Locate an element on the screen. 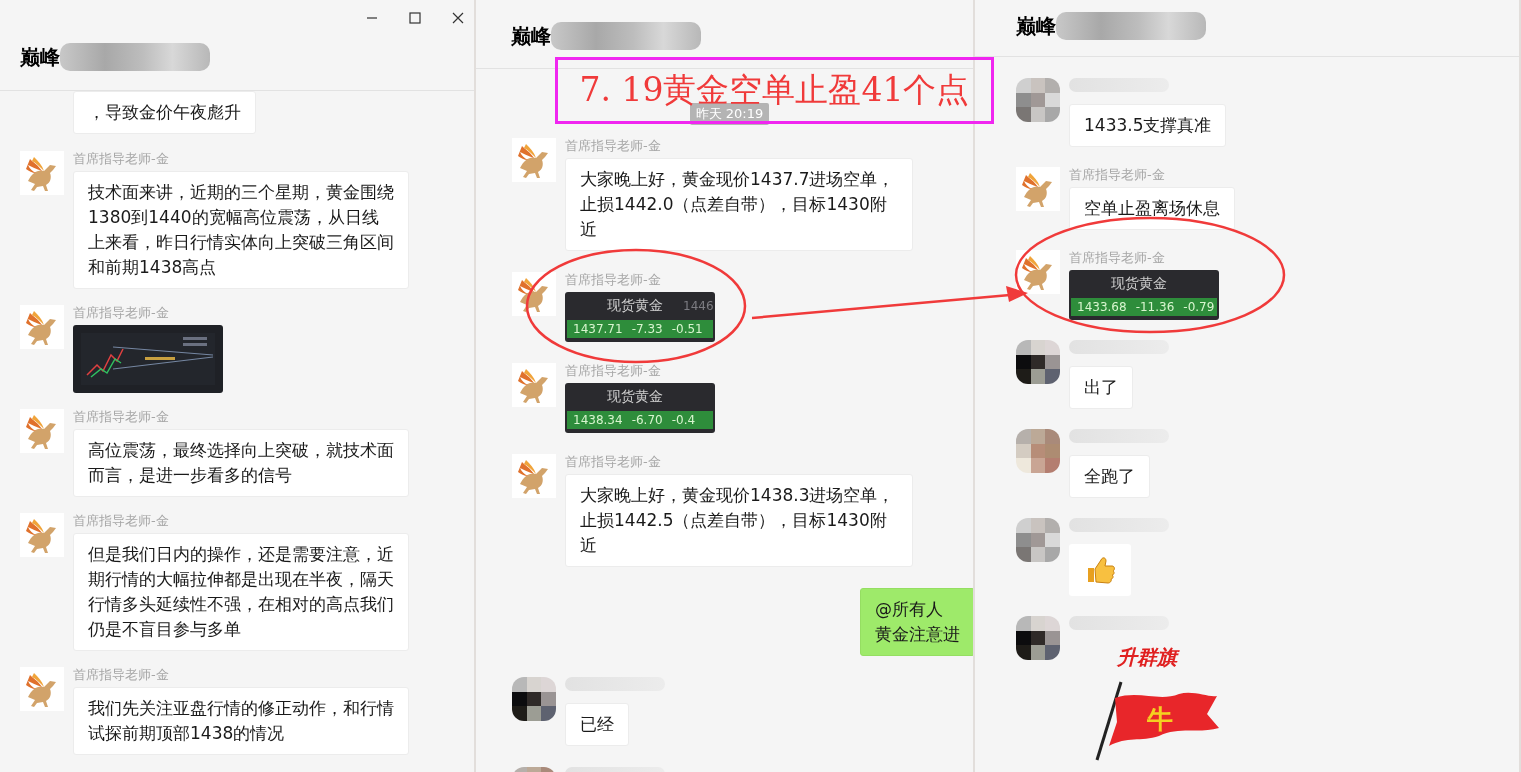 The image size is (1521, 772). message-bubble: 空单止盈离场休息 is located at coordinates (1152, 208).